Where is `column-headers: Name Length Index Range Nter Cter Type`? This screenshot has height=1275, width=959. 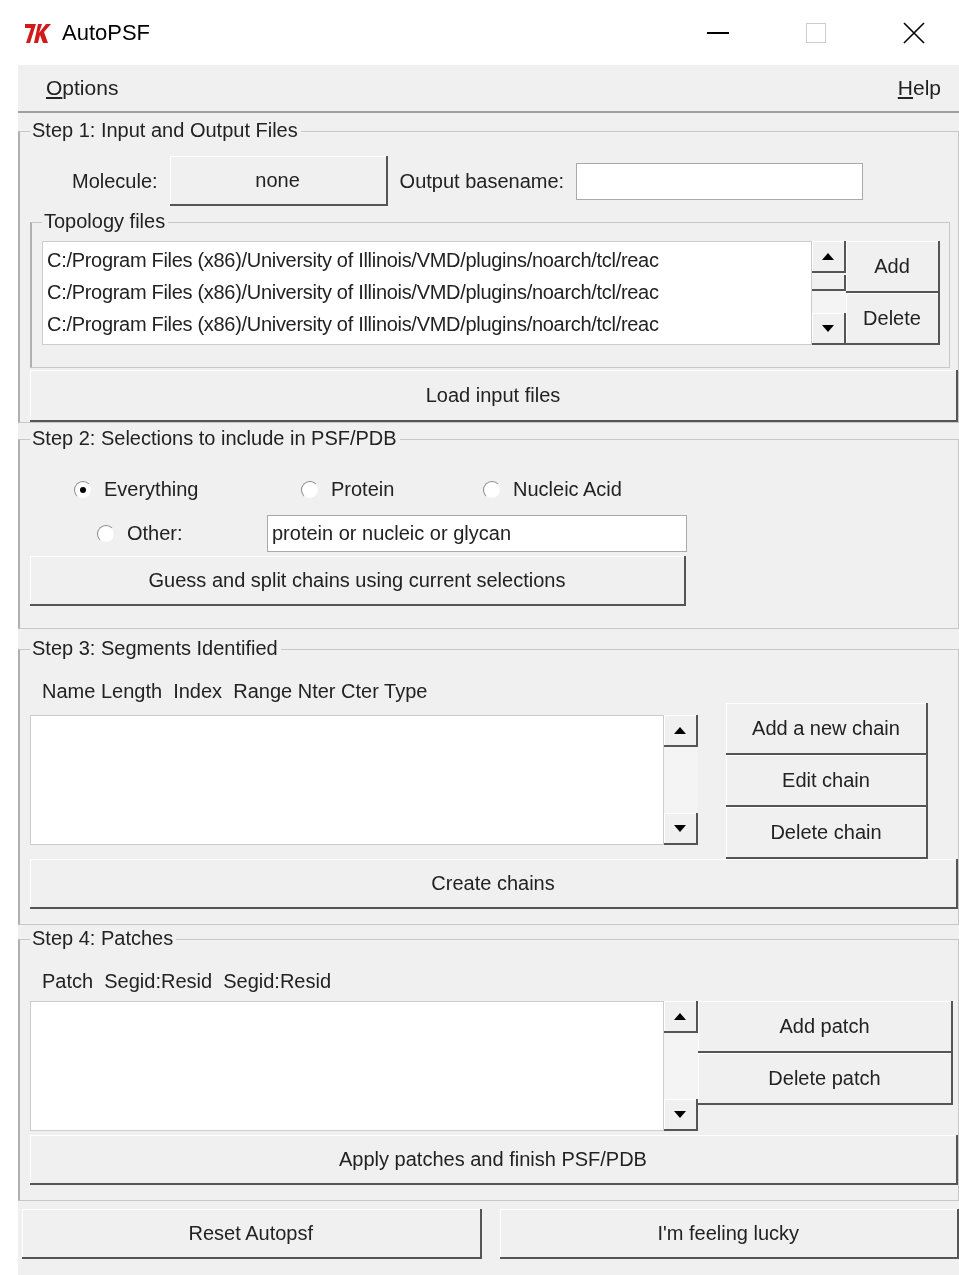 column-headers: Name Length Index Range Nter Cter Type is located at coordinates (235, 691).